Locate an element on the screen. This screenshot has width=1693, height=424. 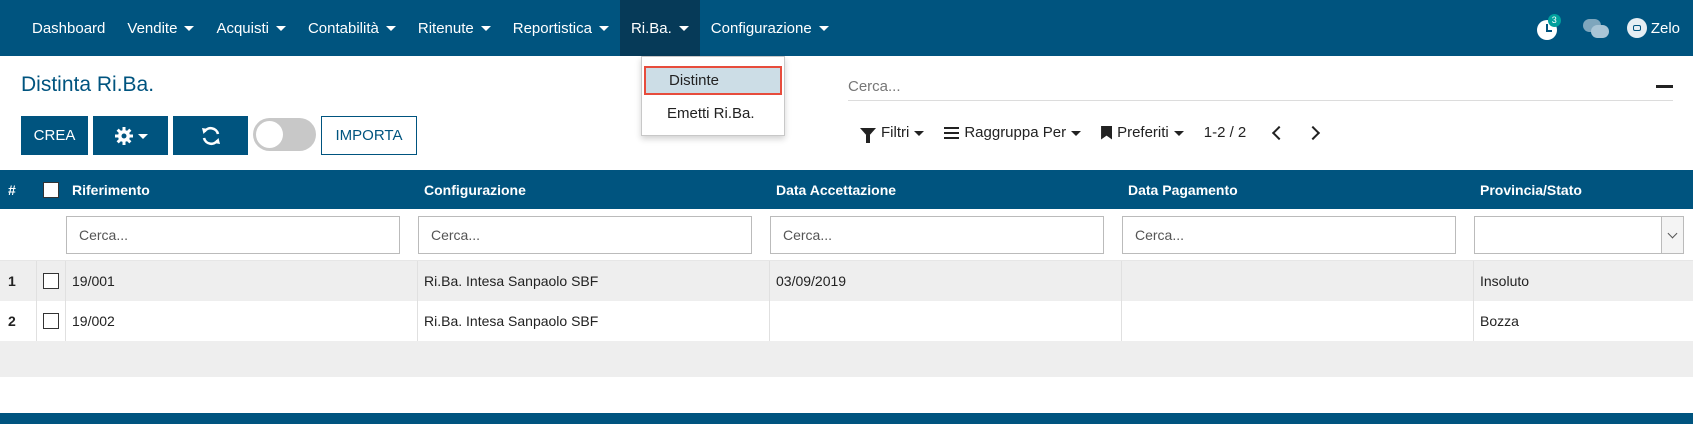
search-bar is located at coordinates (1260, 87).